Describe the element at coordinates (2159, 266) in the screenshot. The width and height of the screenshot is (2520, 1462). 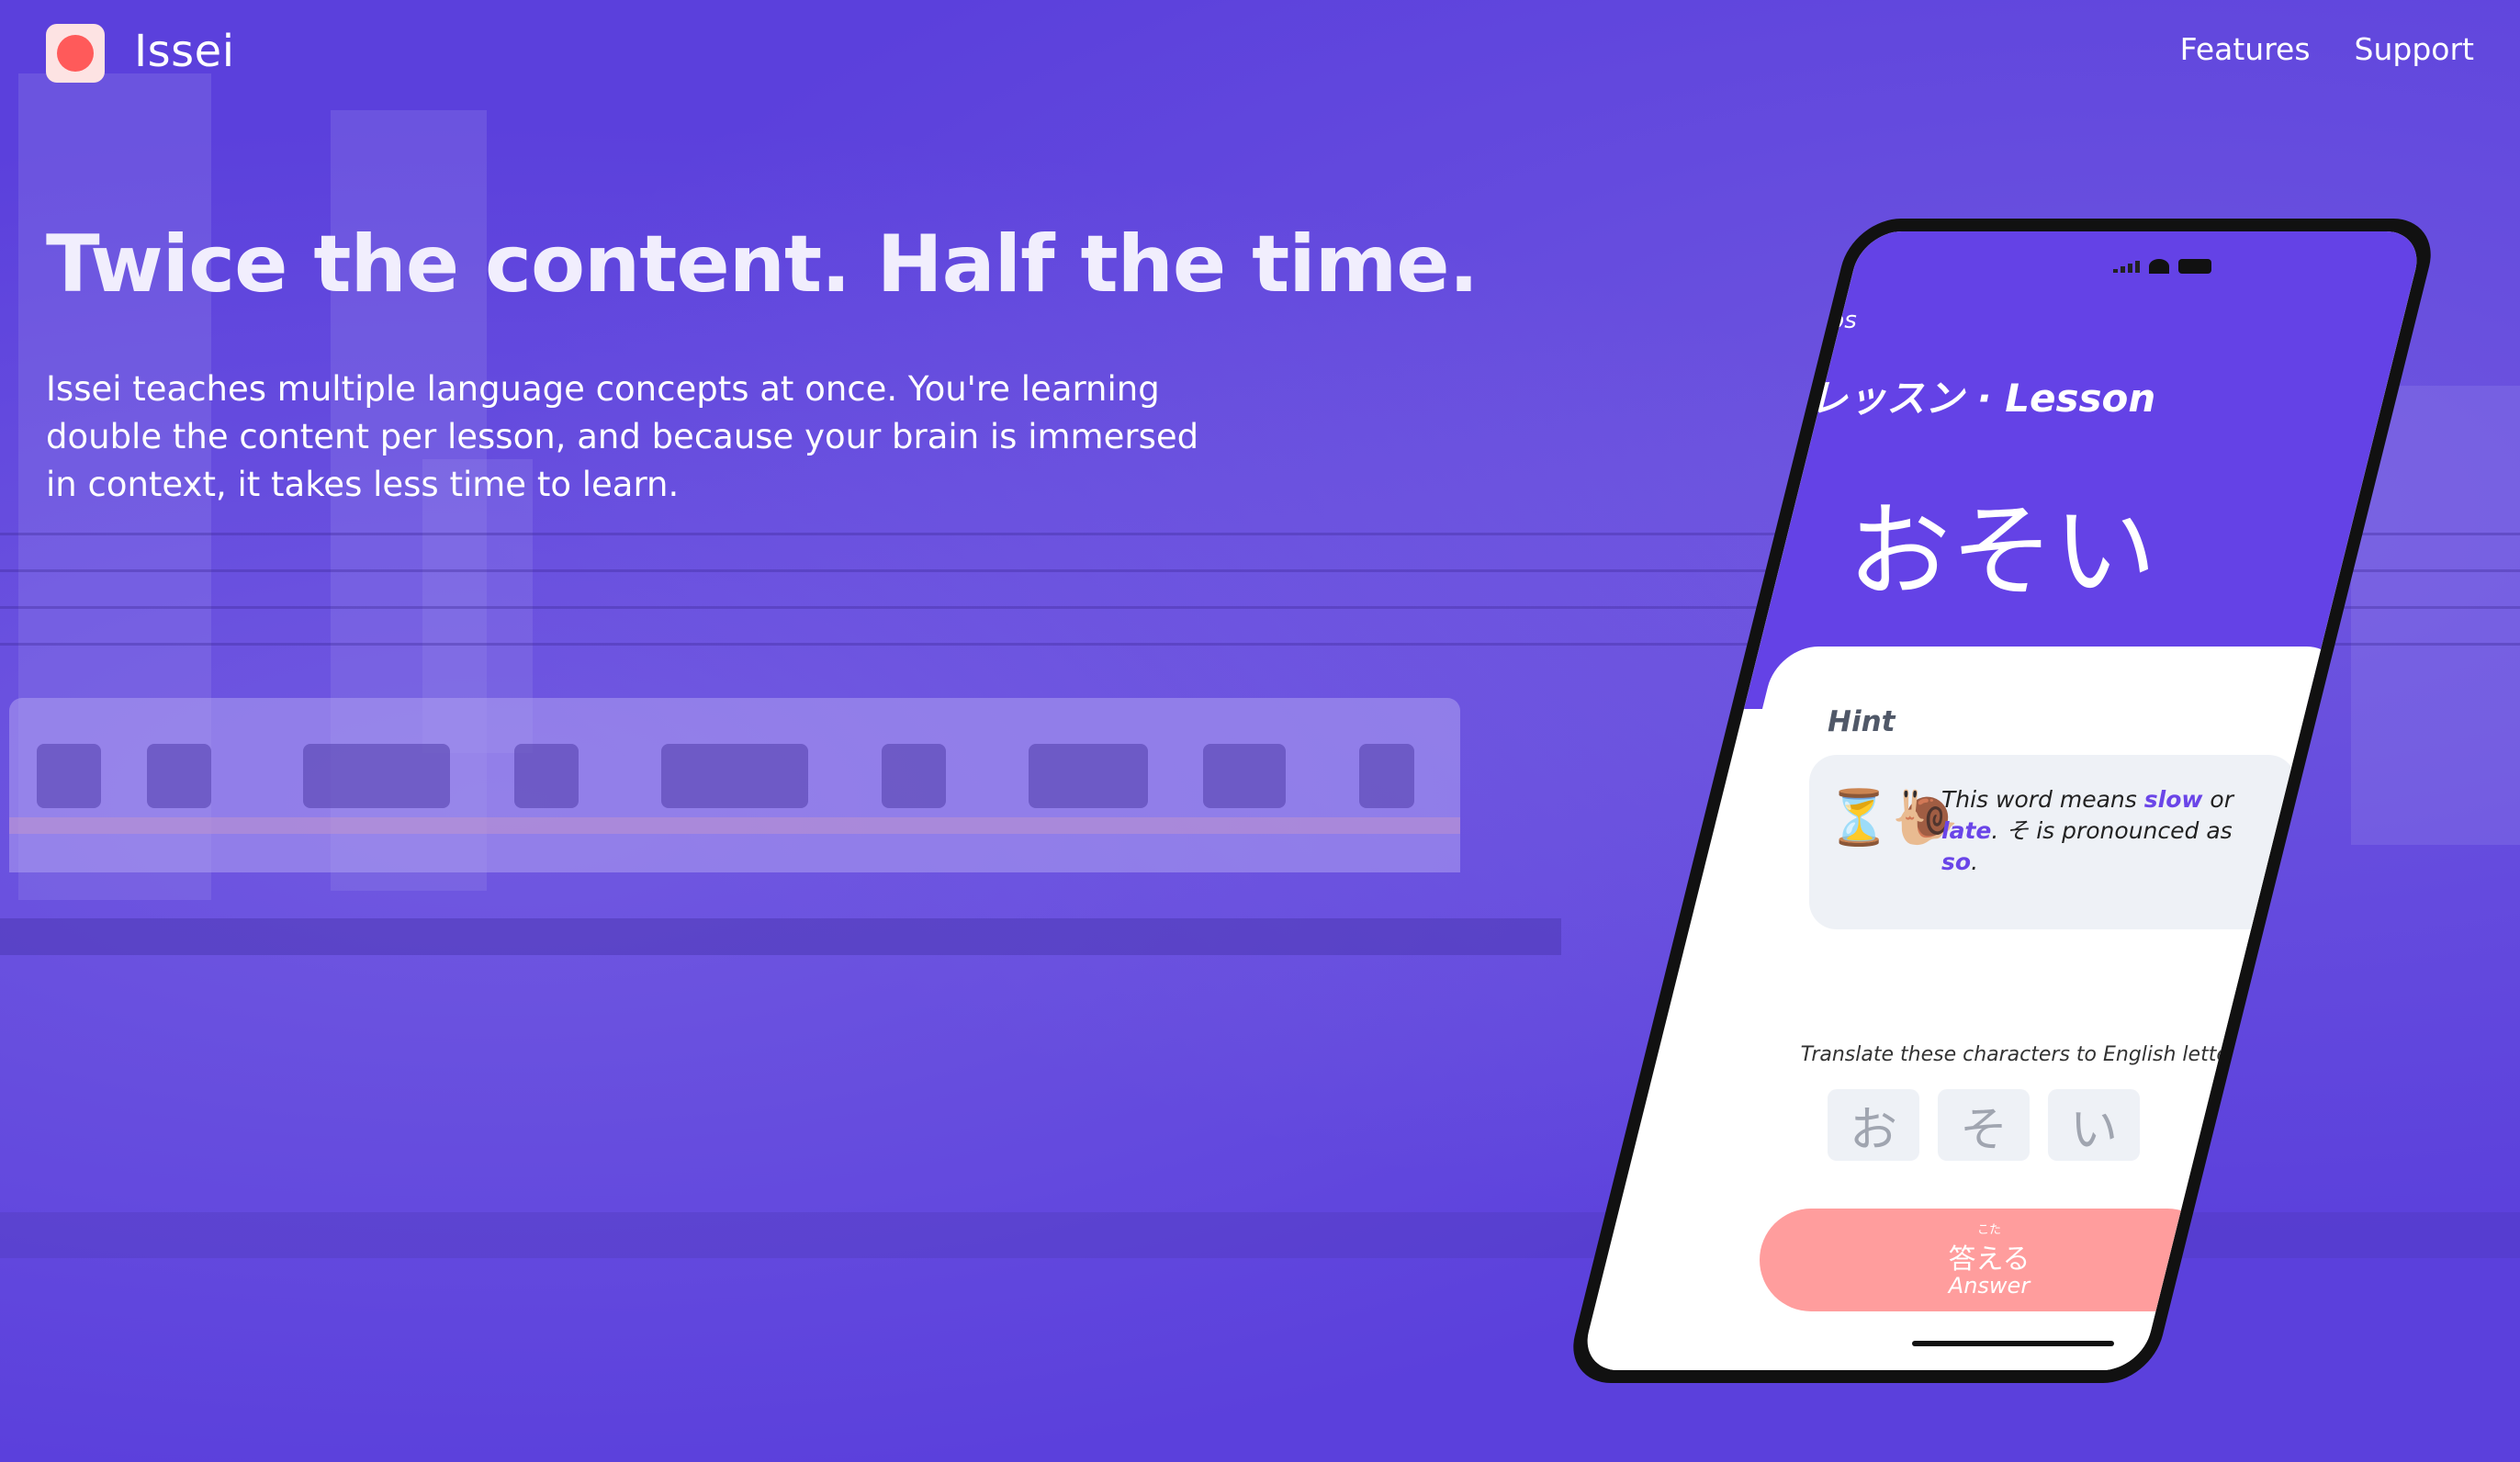
I see `wifi-icon` at that location.